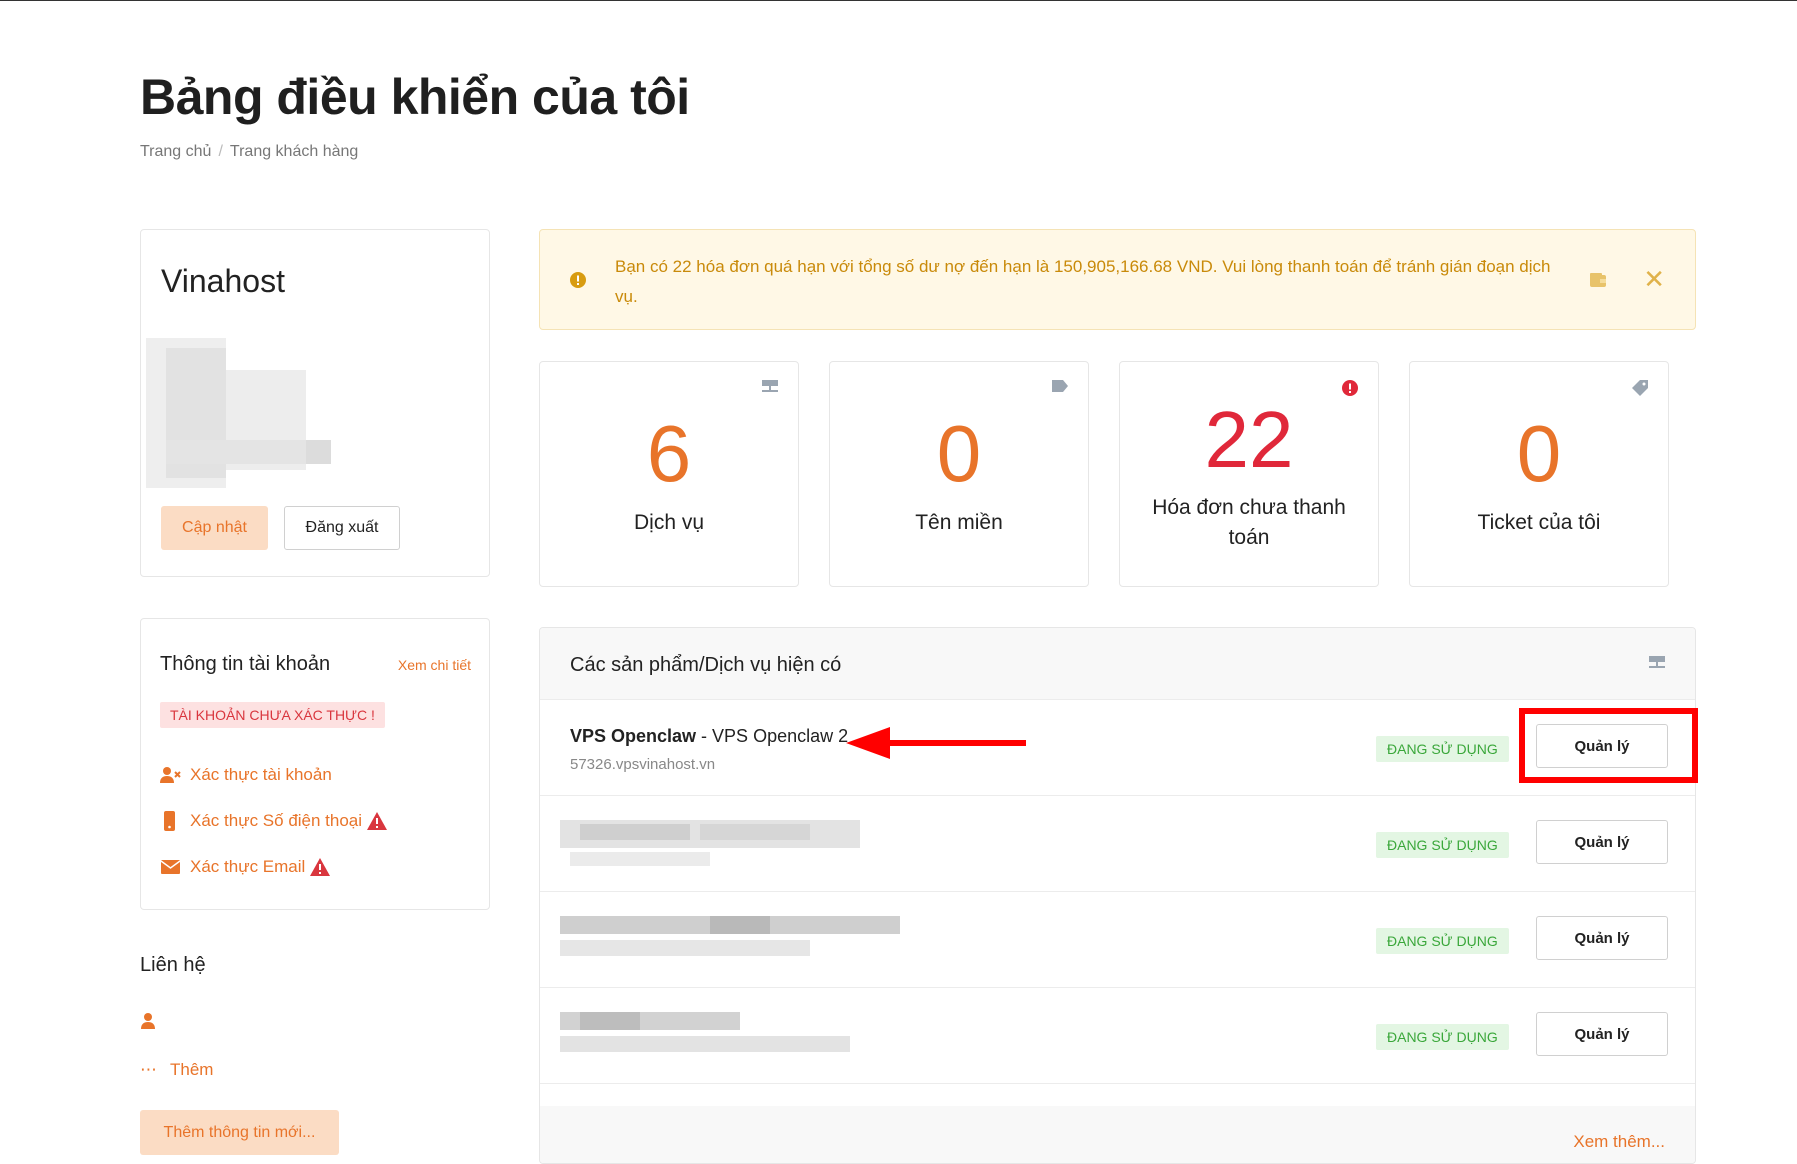 The width and height of the screenshot is (1797, 1164). I want to click on services-title: Các sản phẩm/Dịch vụ hiện có, so click(706, 665).